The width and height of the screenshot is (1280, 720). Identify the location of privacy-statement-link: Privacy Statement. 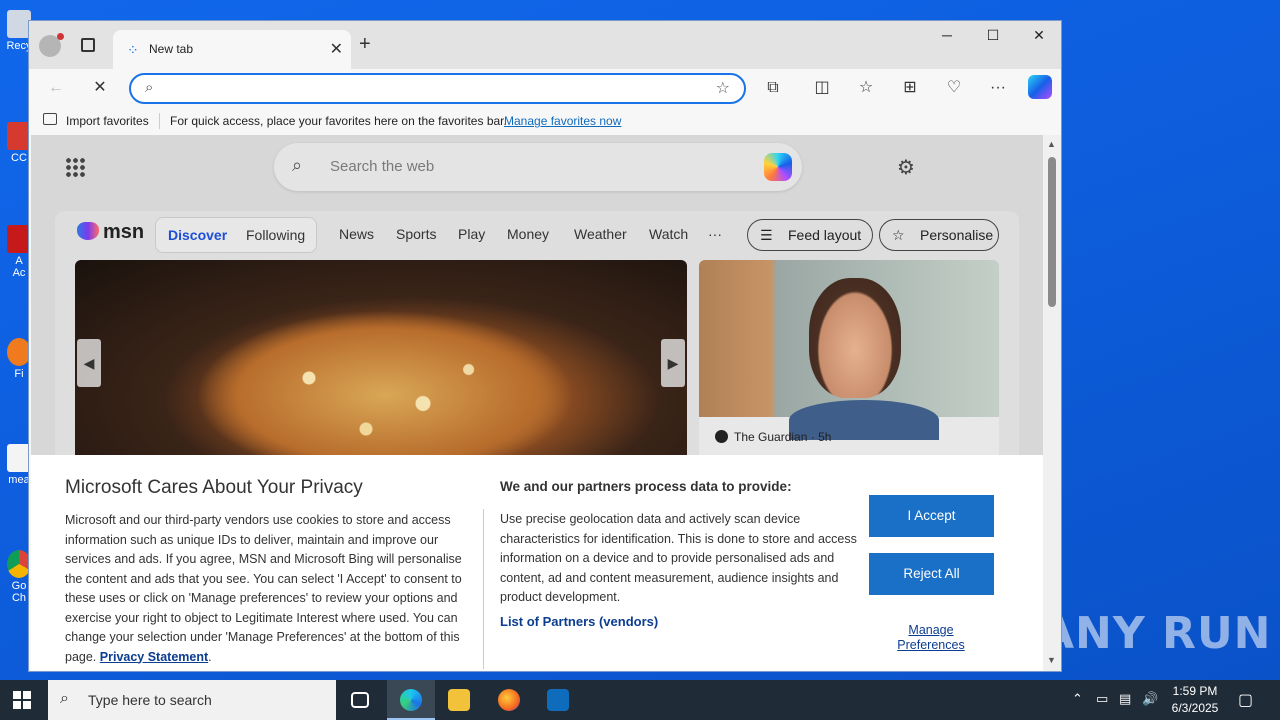
(154, 657).